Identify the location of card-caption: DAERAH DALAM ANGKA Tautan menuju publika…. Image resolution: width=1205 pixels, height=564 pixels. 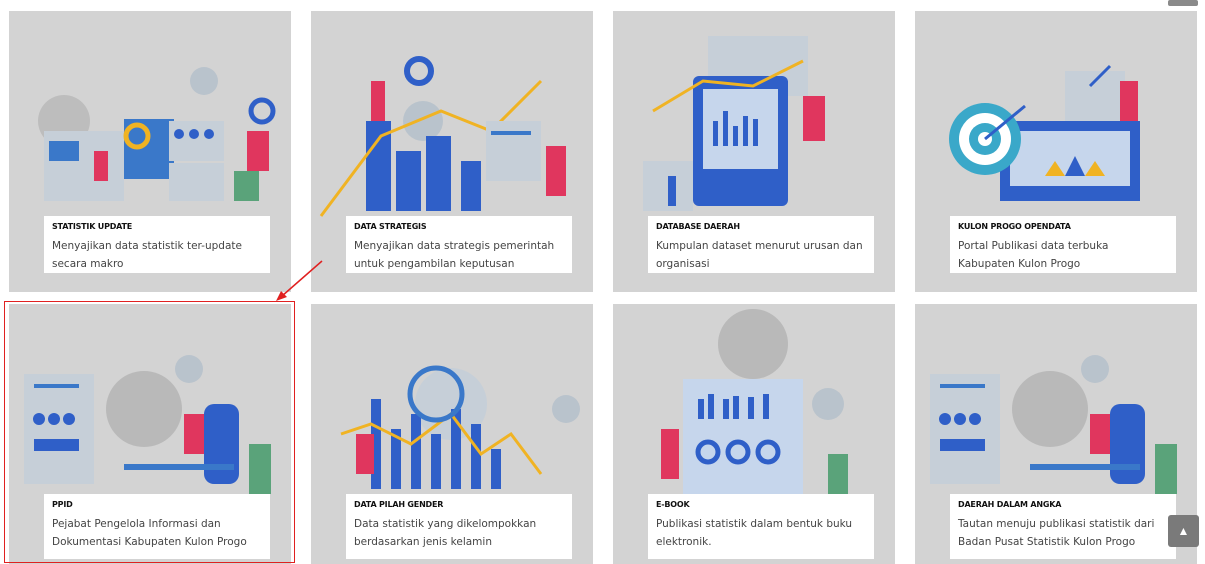
(1063, 526).